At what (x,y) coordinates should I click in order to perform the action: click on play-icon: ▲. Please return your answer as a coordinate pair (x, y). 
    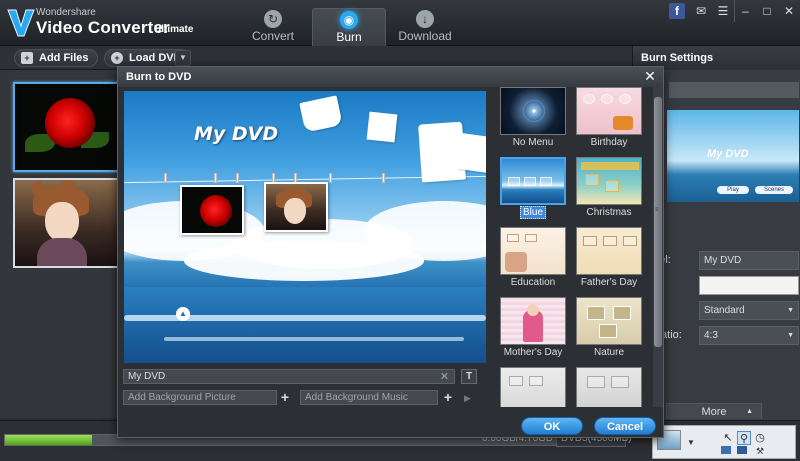
    Looking at the image, I should click on (183, 314).